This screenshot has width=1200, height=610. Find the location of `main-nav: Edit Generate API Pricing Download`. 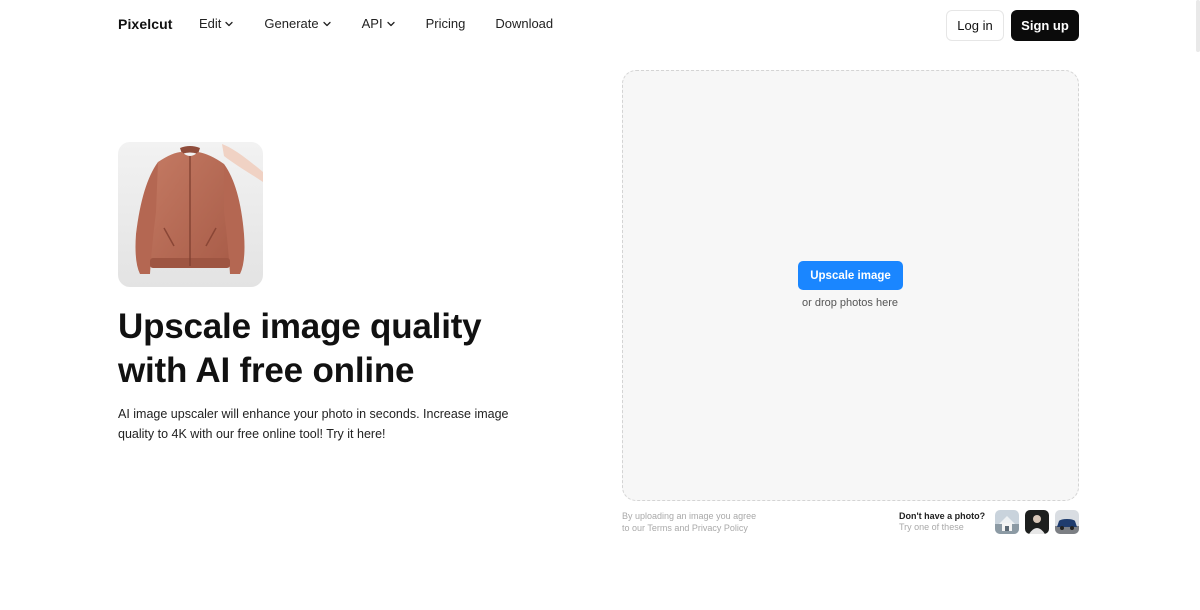

main-nav: Edit Generate API Pricing Download is located at coordinates (391, 23).